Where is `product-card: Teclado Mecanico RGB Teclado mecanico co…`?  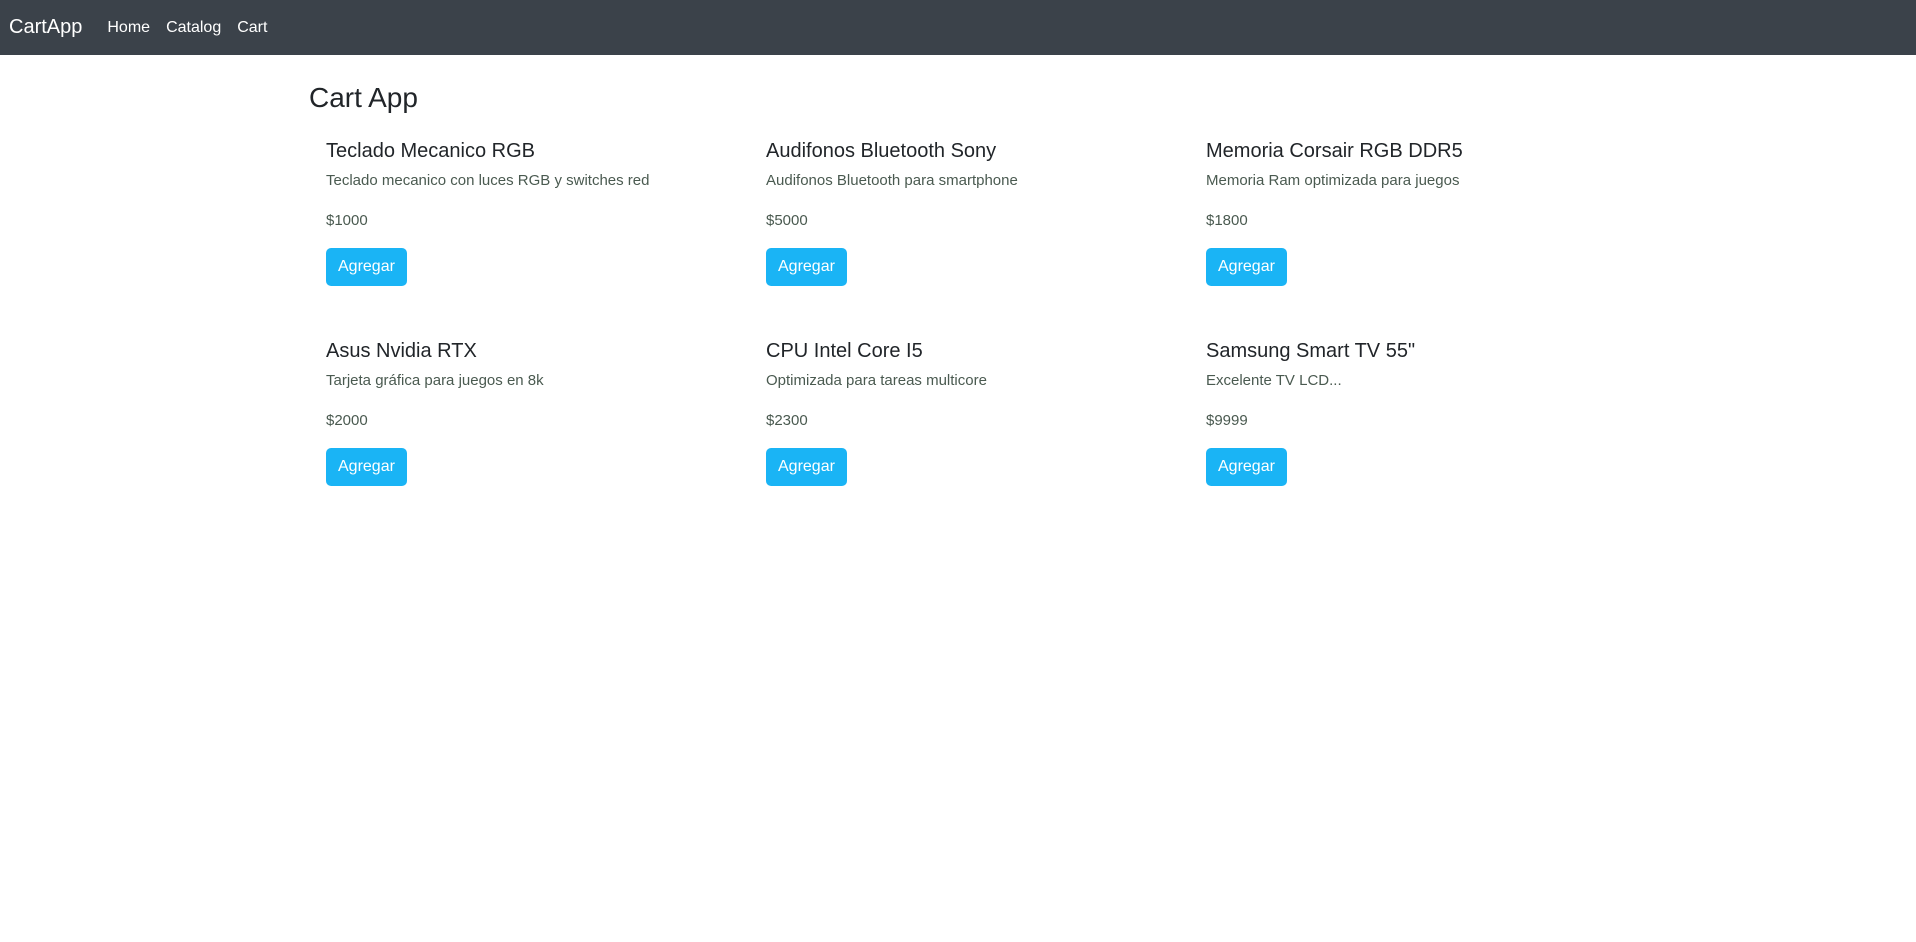
product-card: Teclado Mecanico RGB Teclado mecanico co… is located at coordinates (529, 239).